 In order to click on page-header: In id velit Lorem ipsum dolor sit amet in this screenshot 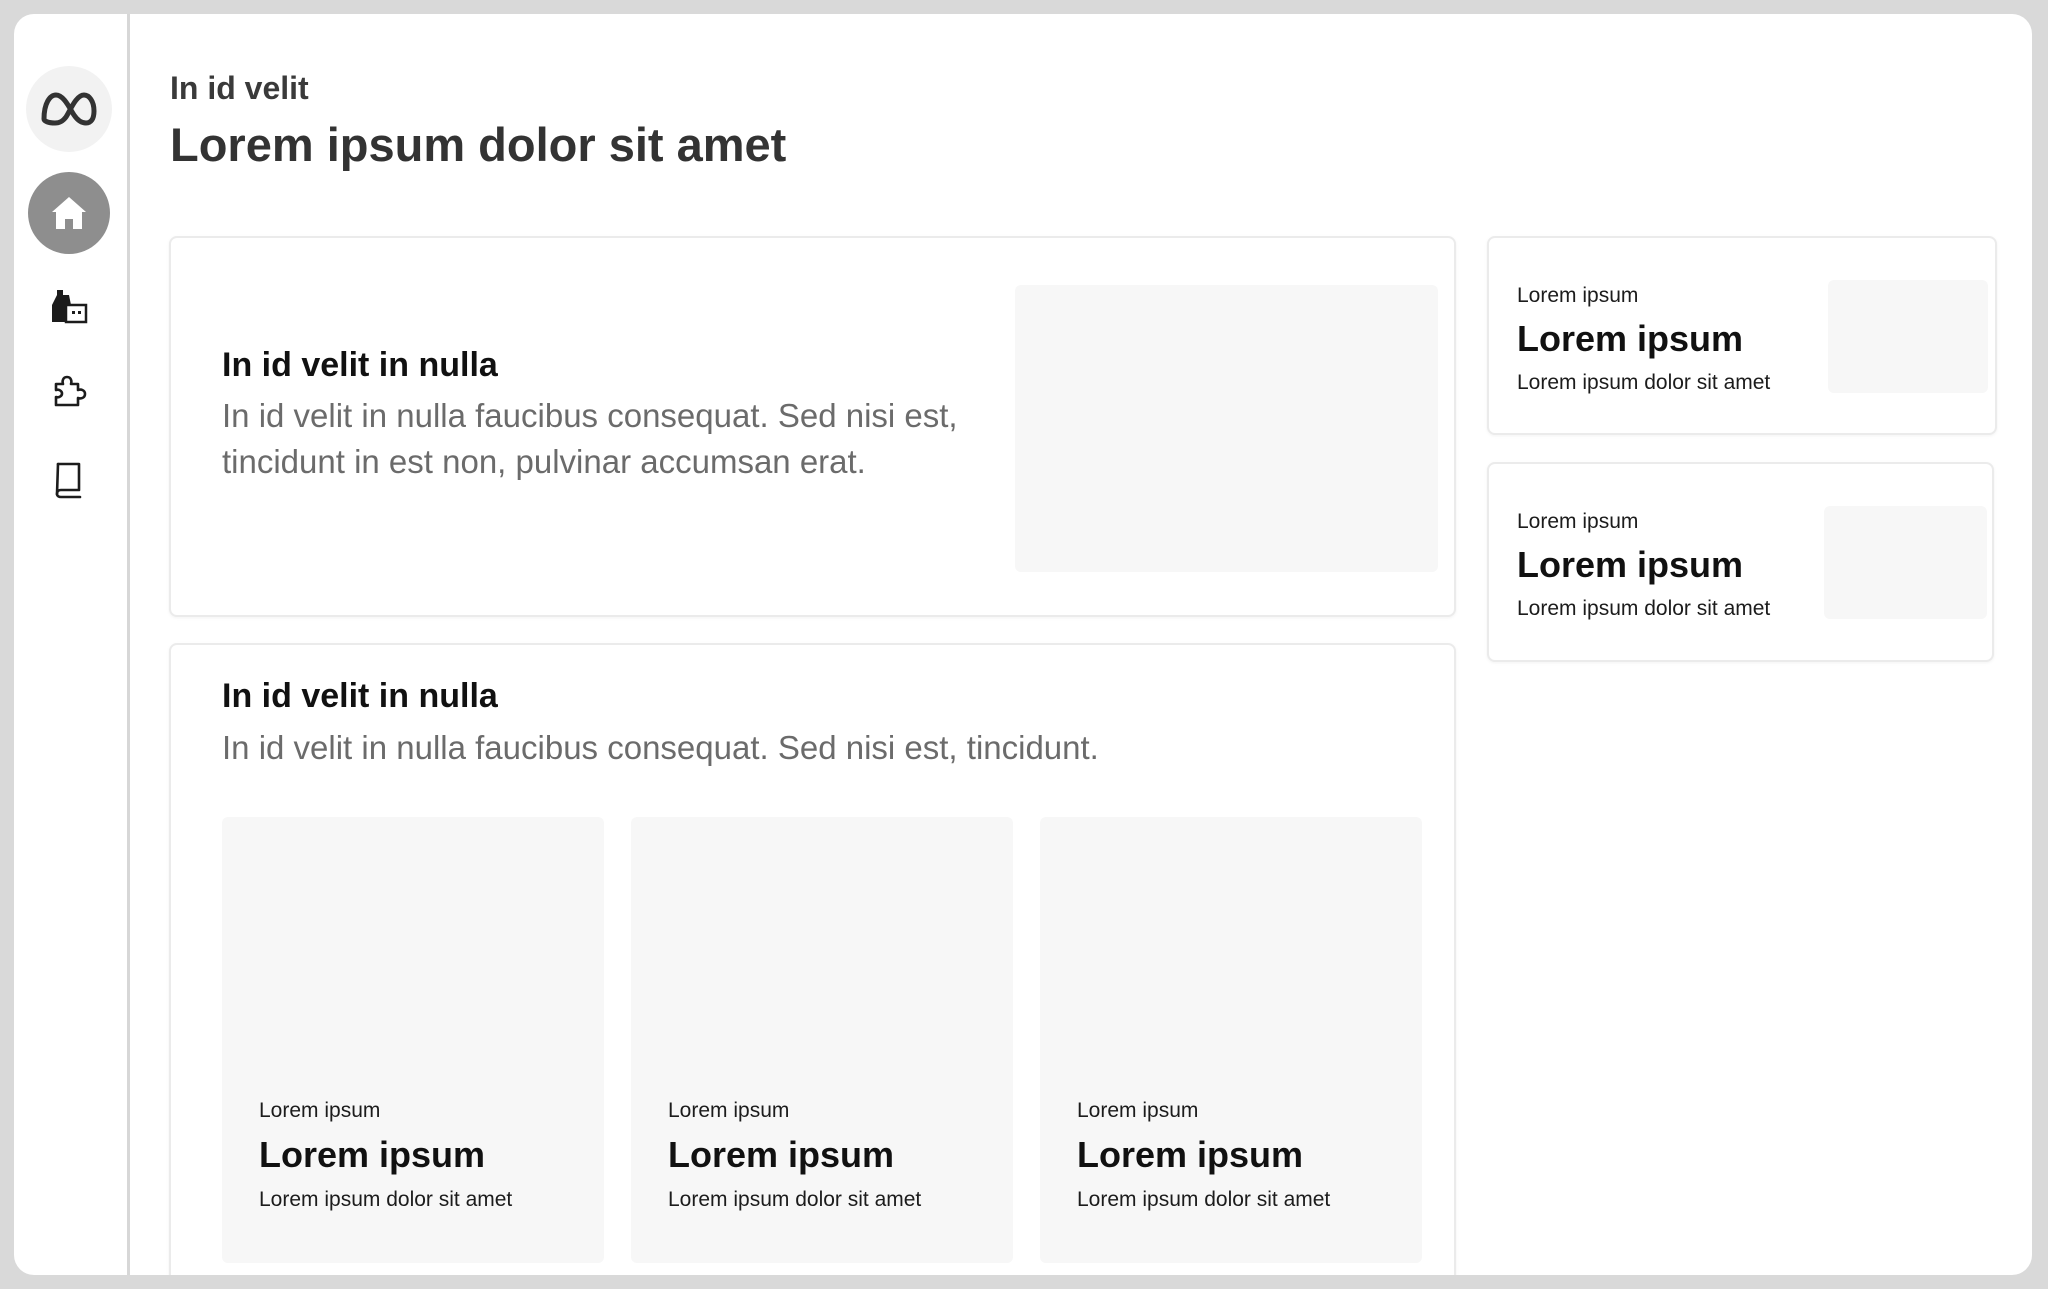, I will do `click(478, 121)`.